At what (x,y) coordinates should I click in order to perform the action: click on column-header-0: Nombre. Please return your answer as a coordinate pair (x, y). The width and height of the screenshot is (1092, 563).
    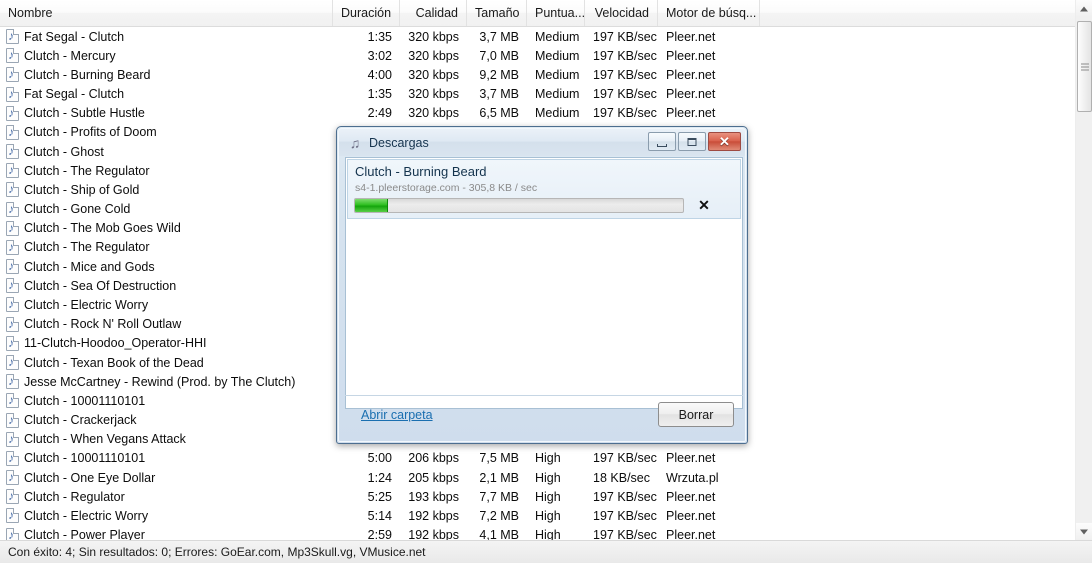
    Looking at the image, I should click on (166, 13).